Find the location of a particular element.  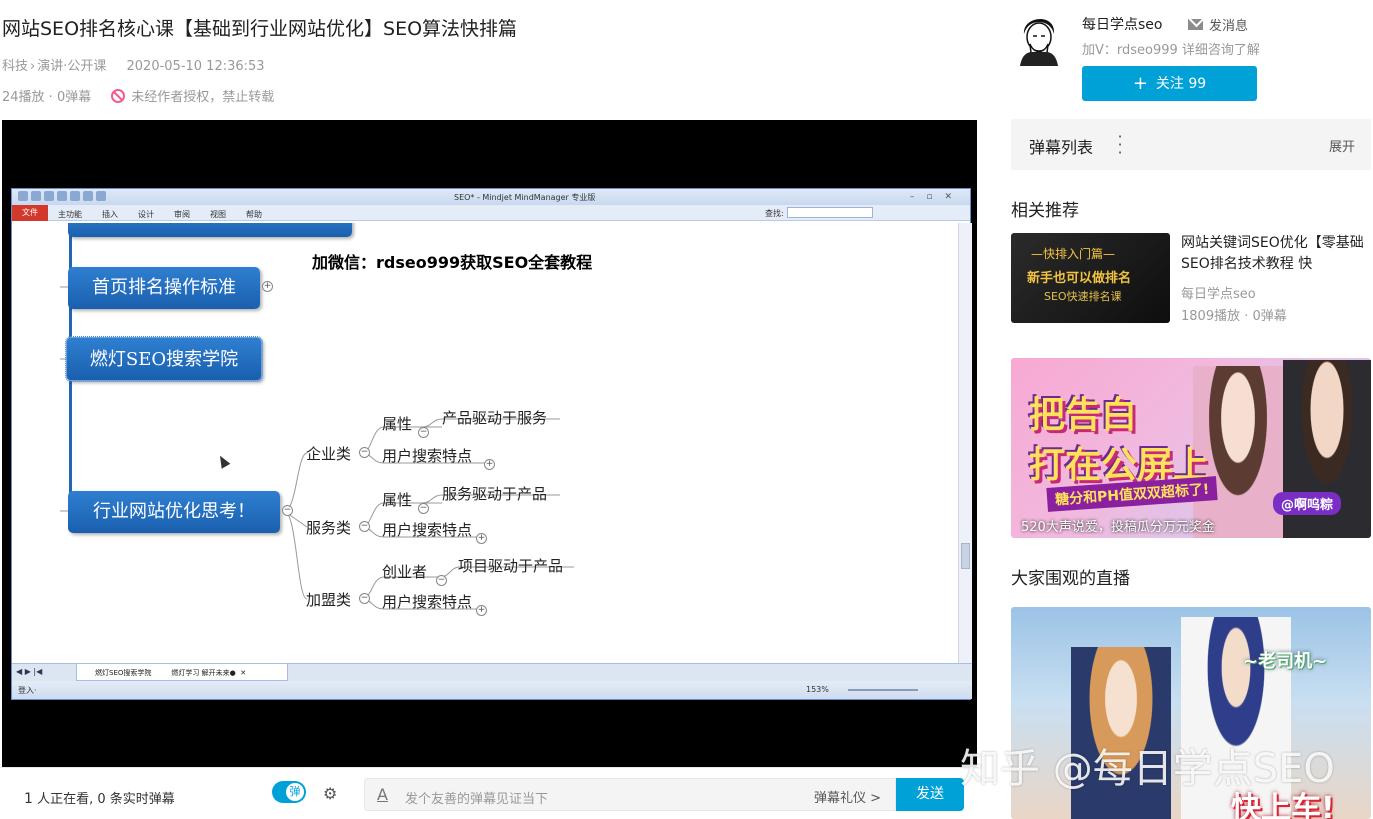

branch-enterprise: 企业类 is located at coordinates (329, 454).